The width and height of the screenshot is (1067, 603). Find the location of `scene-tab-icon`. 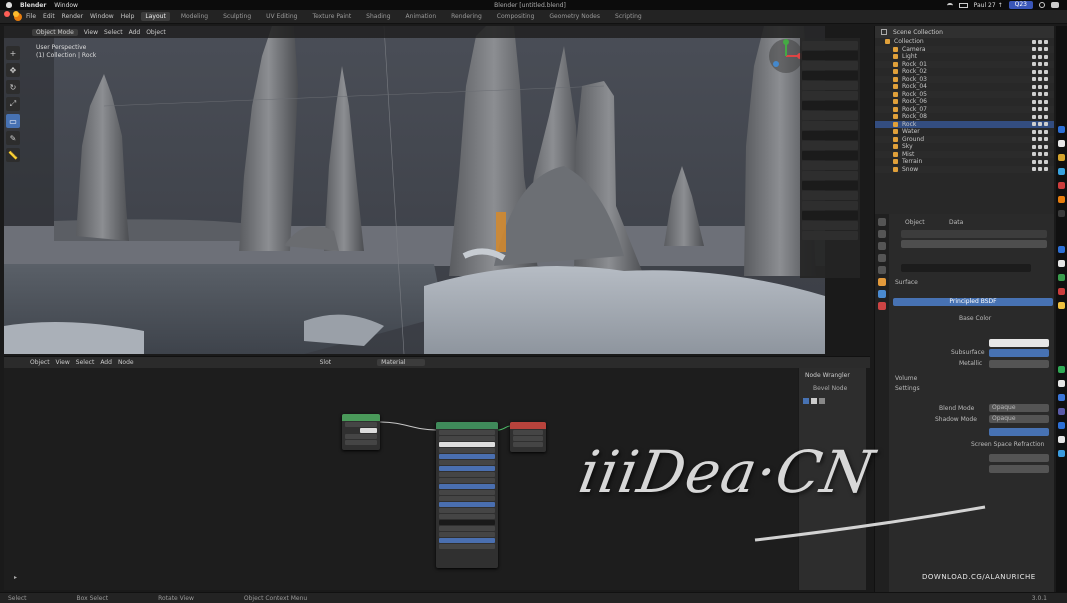

scene-tab-icon is located at coordinates (882, 258).